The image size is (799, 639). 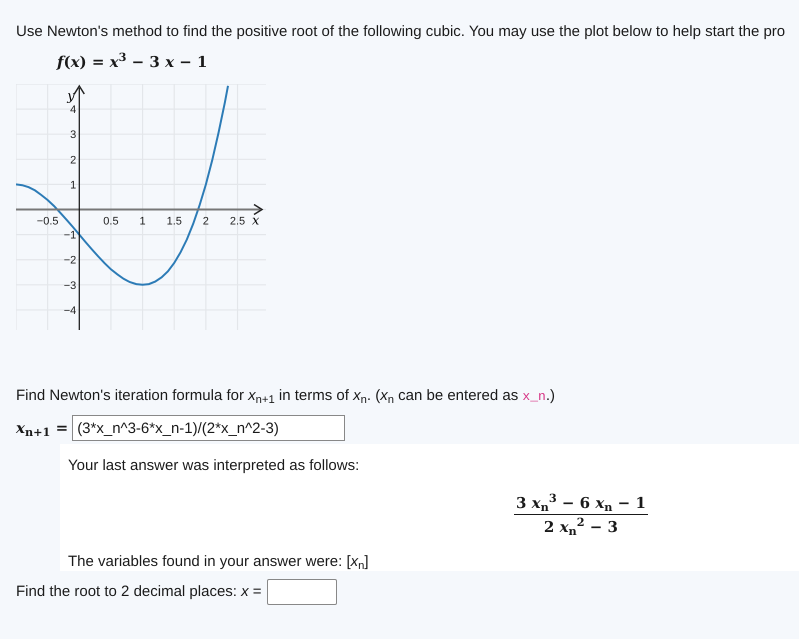 What do you see at coordinates (218, 562) in the screenshot?
I see `variables-text: The variables found in your answer were: [x$_{n}$]` at bounding box center [218, 562].